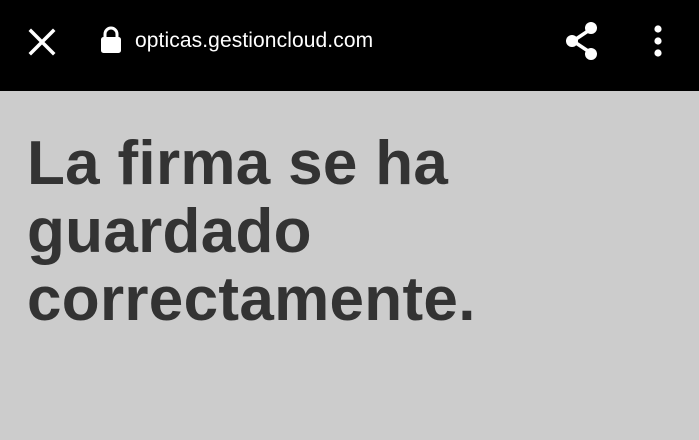  I want to click on url-text: opticas.gestioncloud.com, so click(254, 41).